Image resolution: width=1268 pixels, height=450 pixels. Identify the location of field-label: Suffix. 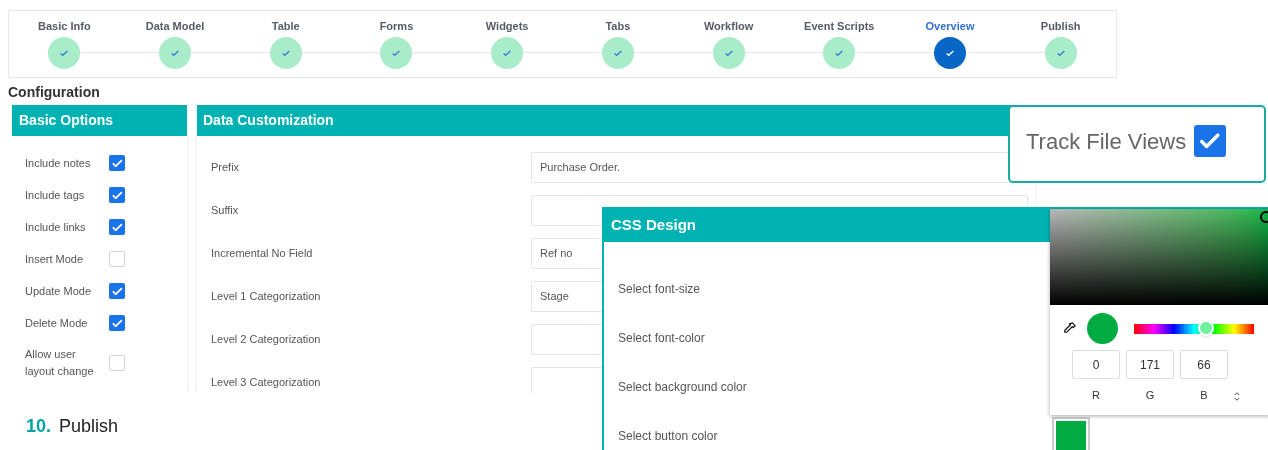
(225, 211).